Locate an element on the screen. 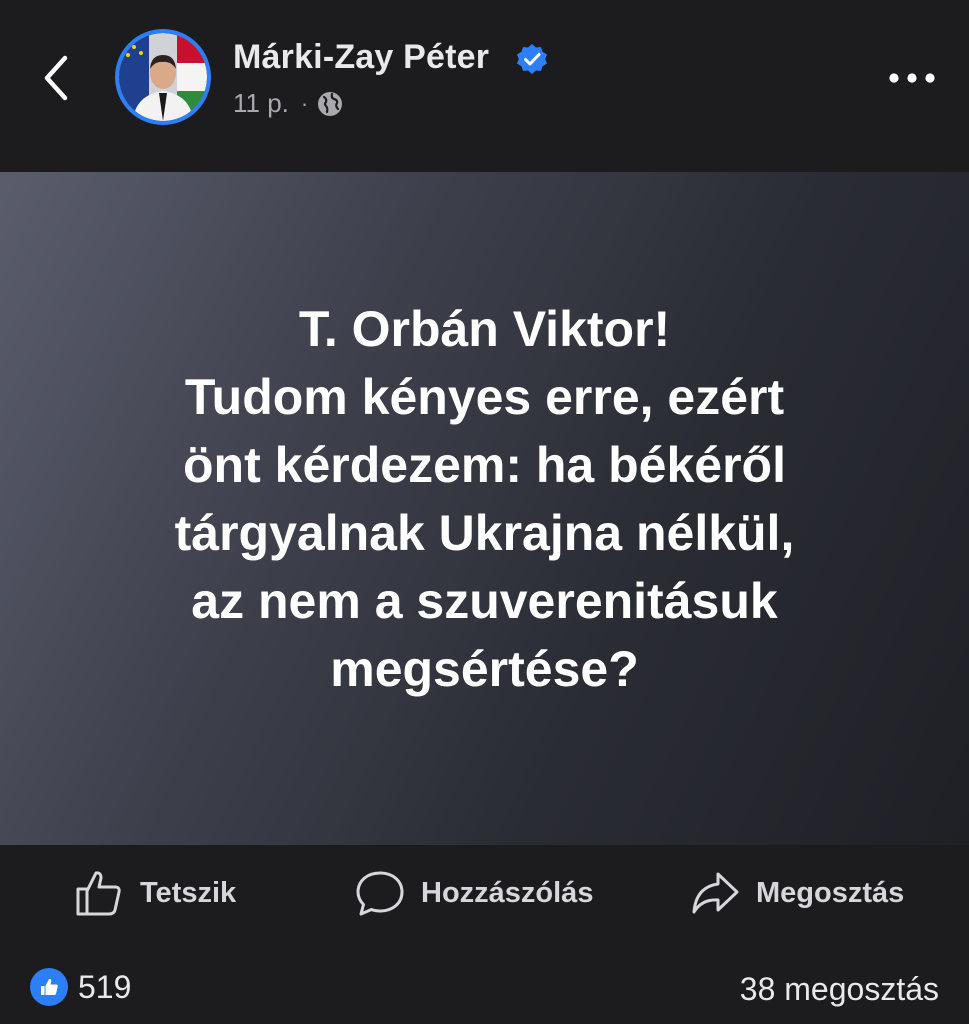 Image resolution: width=969 pixels, height=1024 pixels. reaction-count: 519 is located at coordinates (105, 986).